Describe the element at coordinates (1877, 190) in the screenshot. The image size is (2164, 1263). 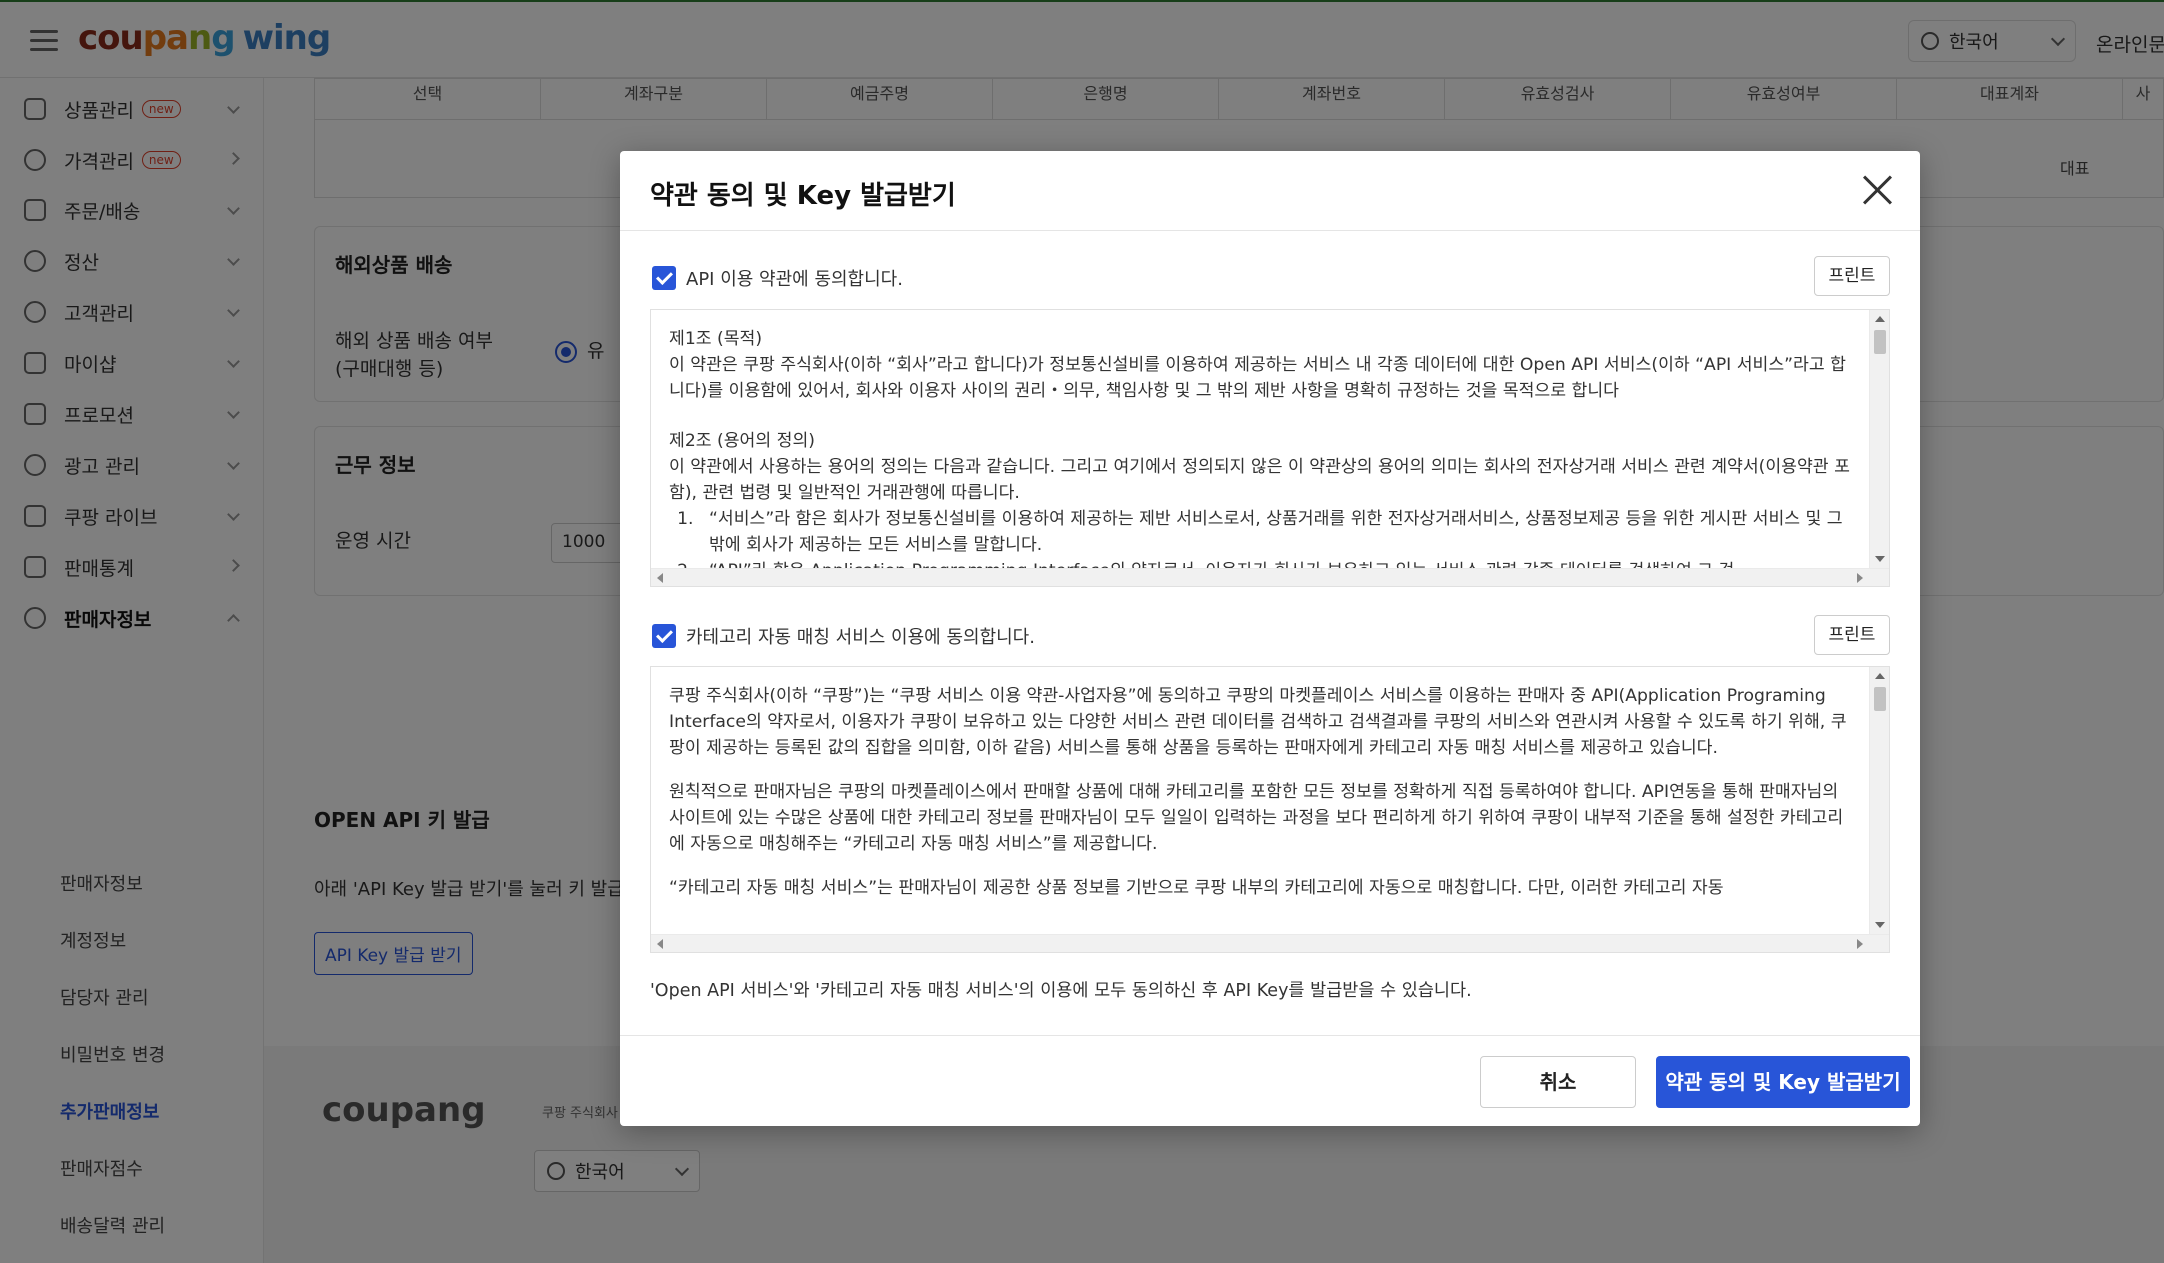
I see `close-icon` at that location.